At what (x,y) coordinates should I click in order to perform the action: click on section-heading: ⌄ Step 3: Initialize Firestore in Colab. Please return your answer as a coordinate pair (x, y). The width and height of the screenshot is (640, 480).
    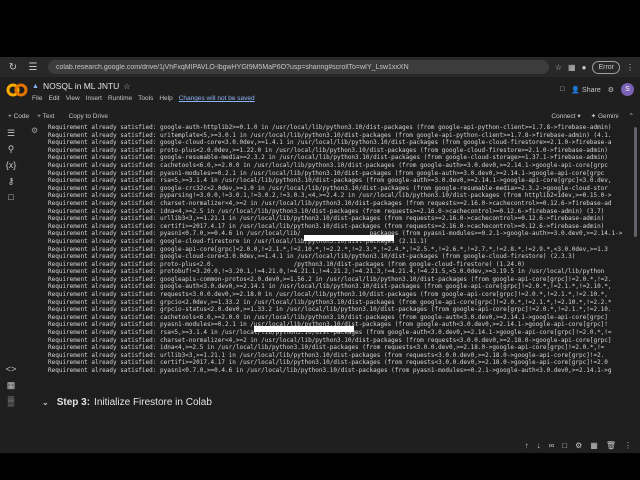
    Looking at the image, I should click on (127, 402).